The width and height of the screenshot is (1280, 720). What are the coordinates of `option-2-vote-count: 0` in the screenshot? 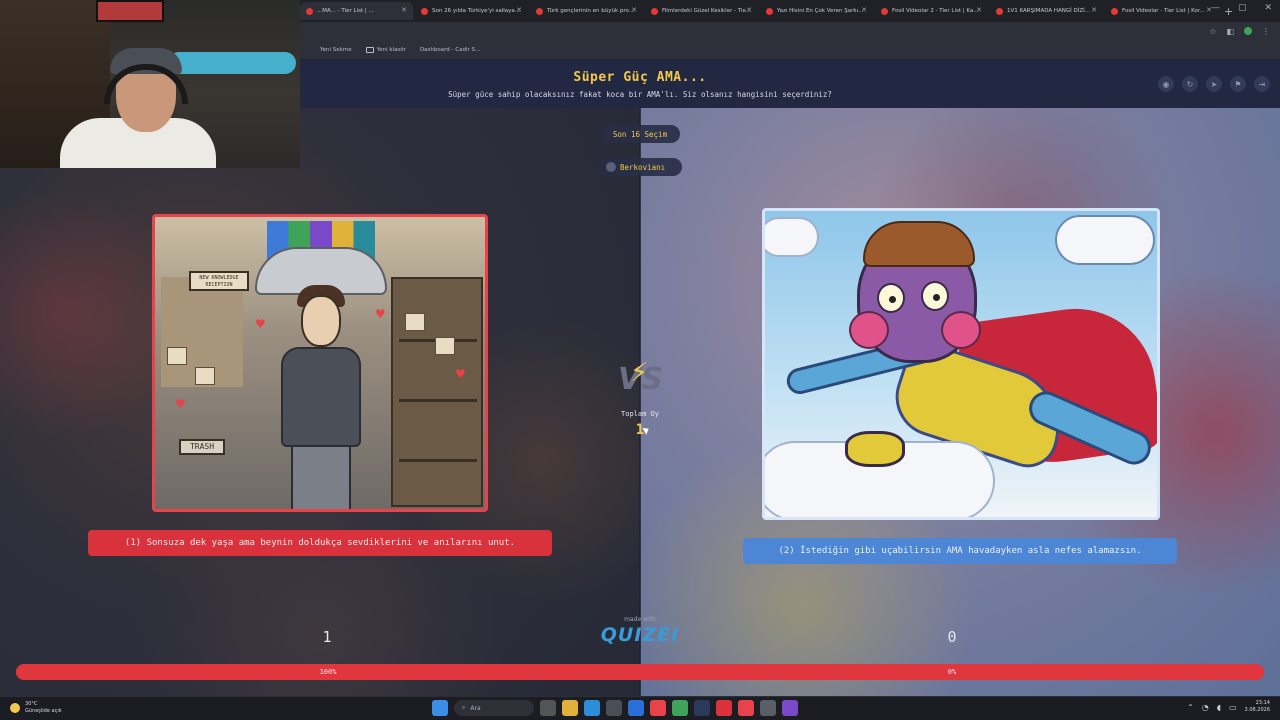 It's located at (952, 637).